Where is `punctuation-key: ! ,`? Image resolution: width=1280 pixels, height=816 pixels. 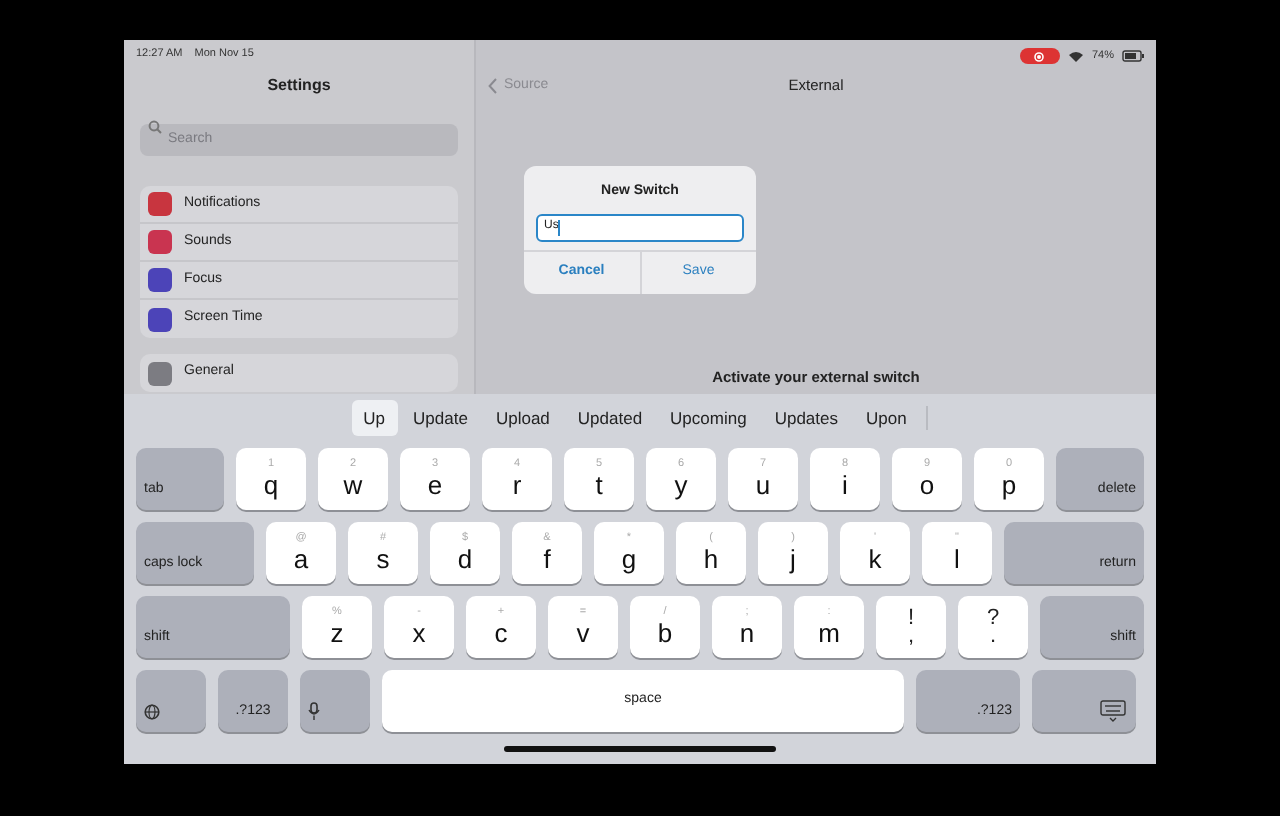 punctuation-key: ! , is located at coordinates (911, 627).